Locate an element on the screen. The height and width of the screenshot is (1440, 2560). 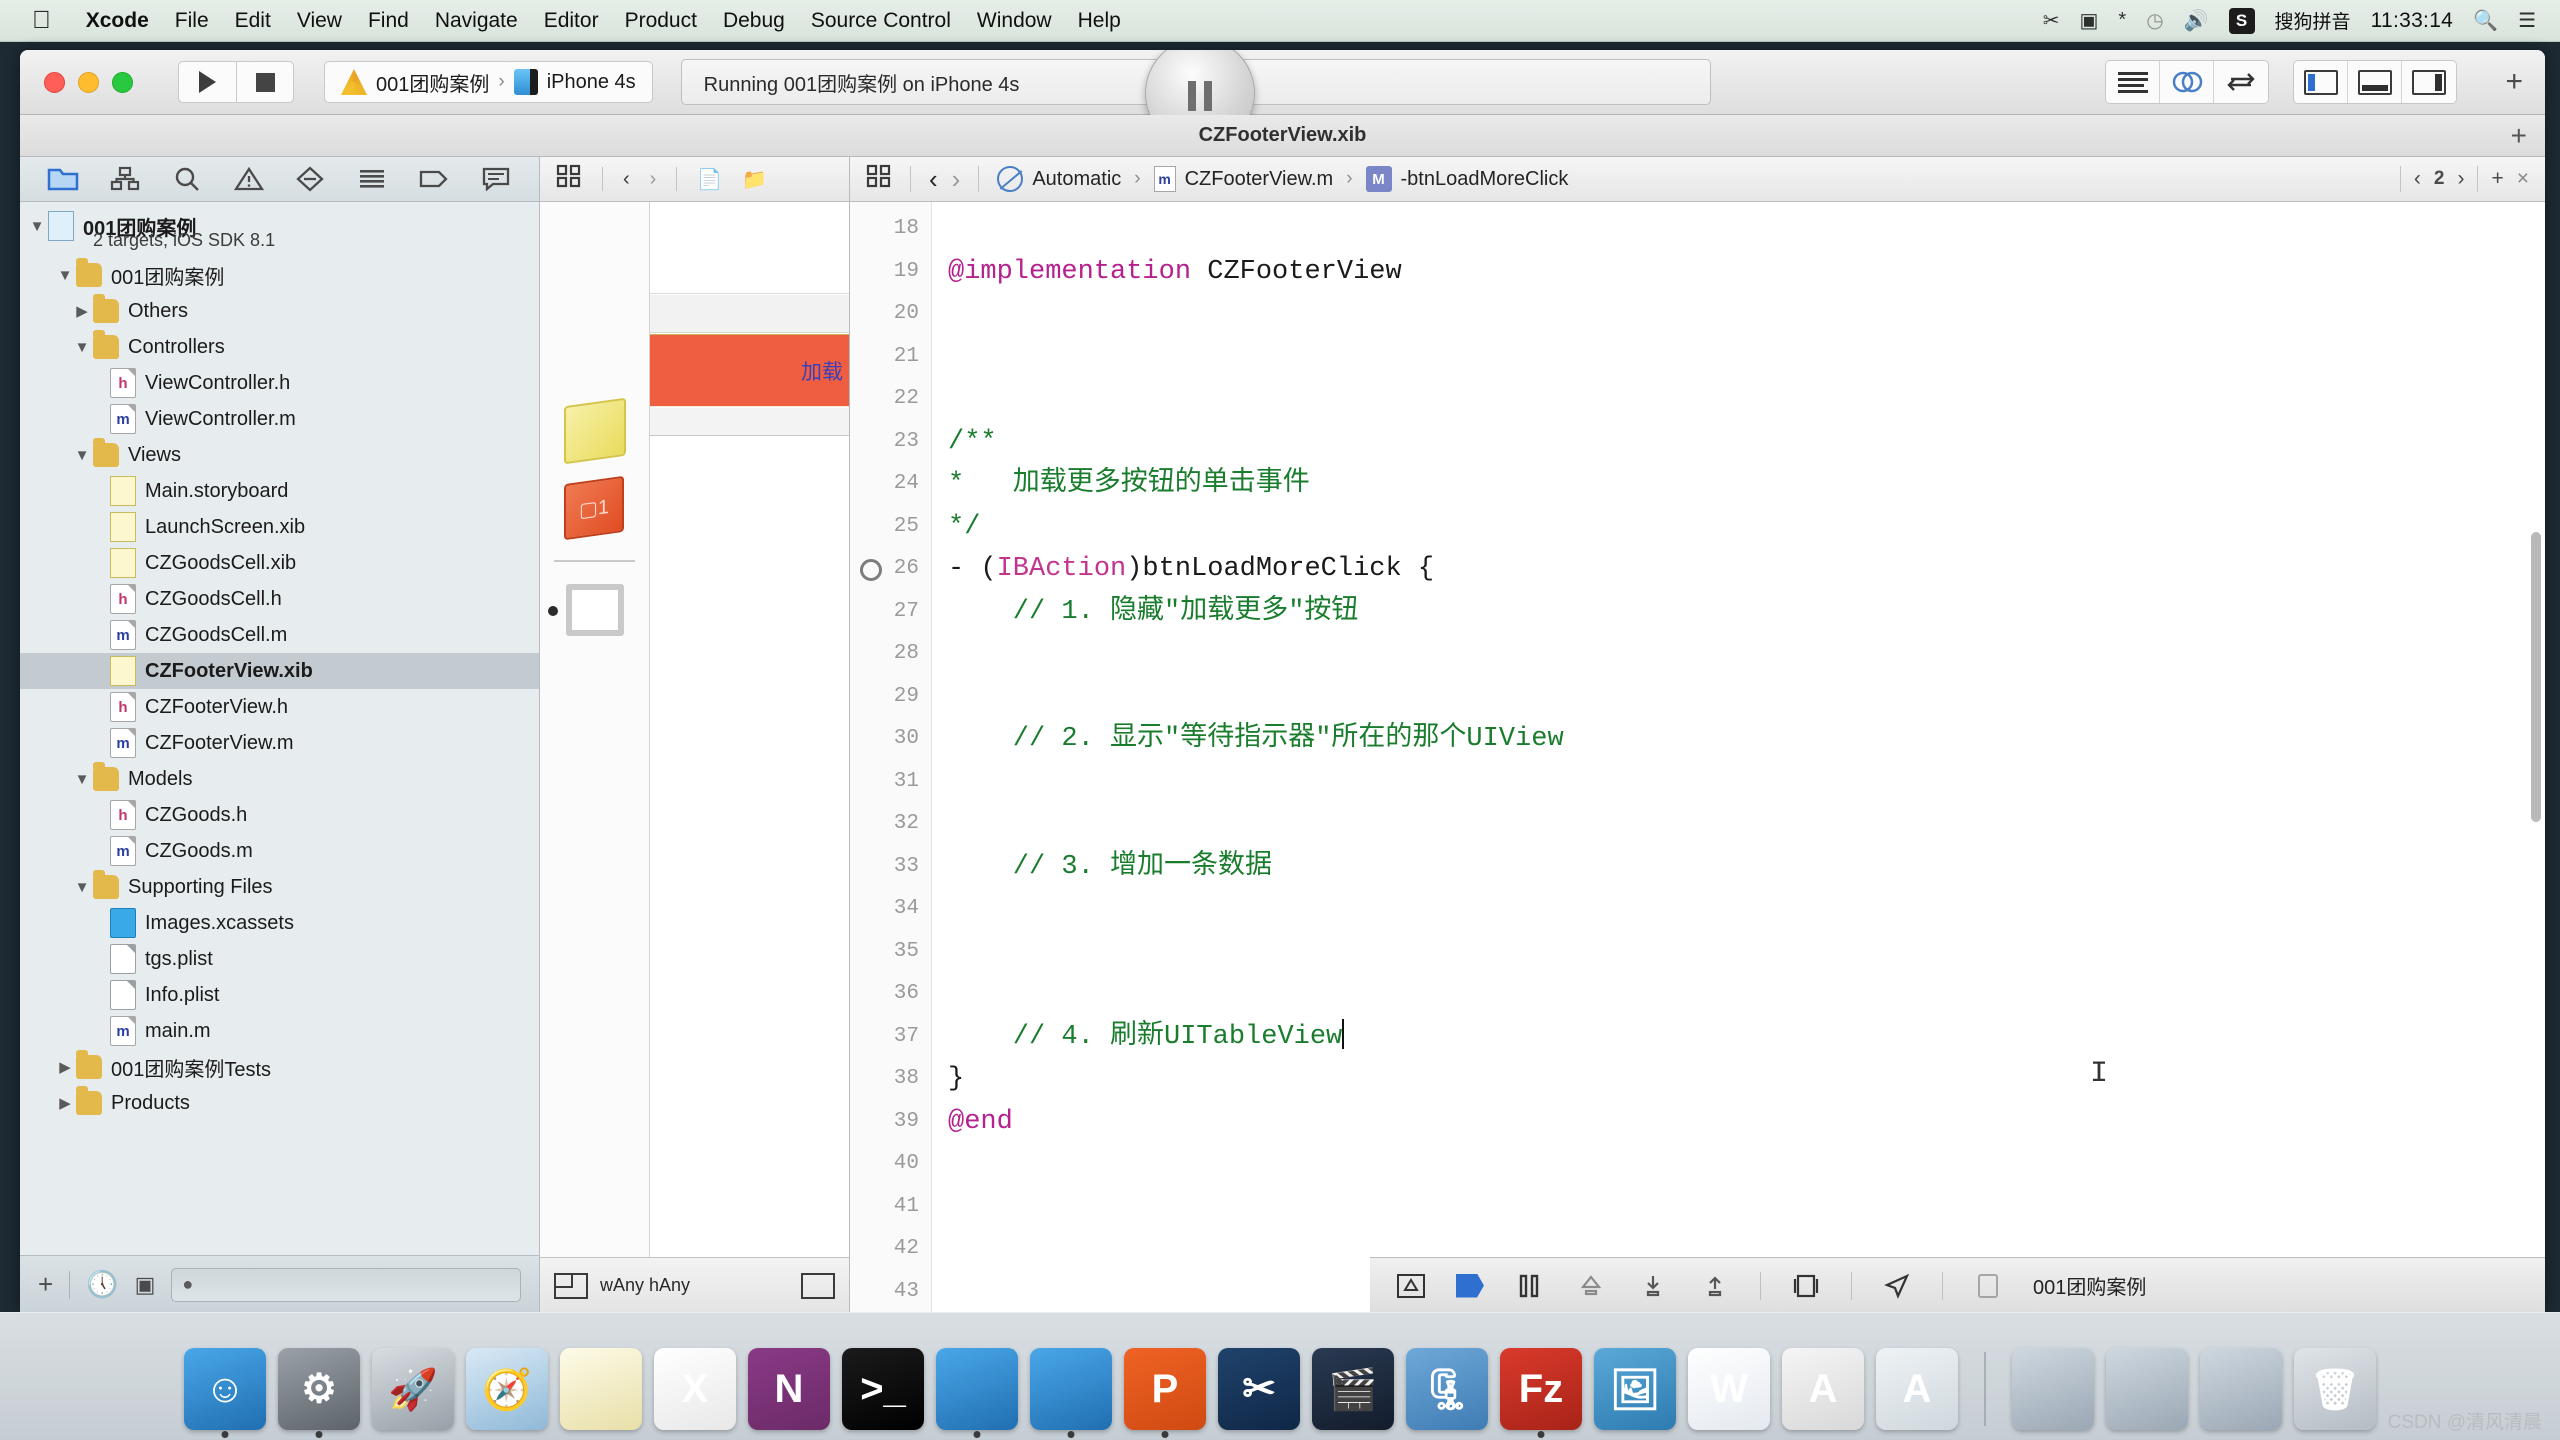
minimize-window-button is located at coordinates (88, 82).